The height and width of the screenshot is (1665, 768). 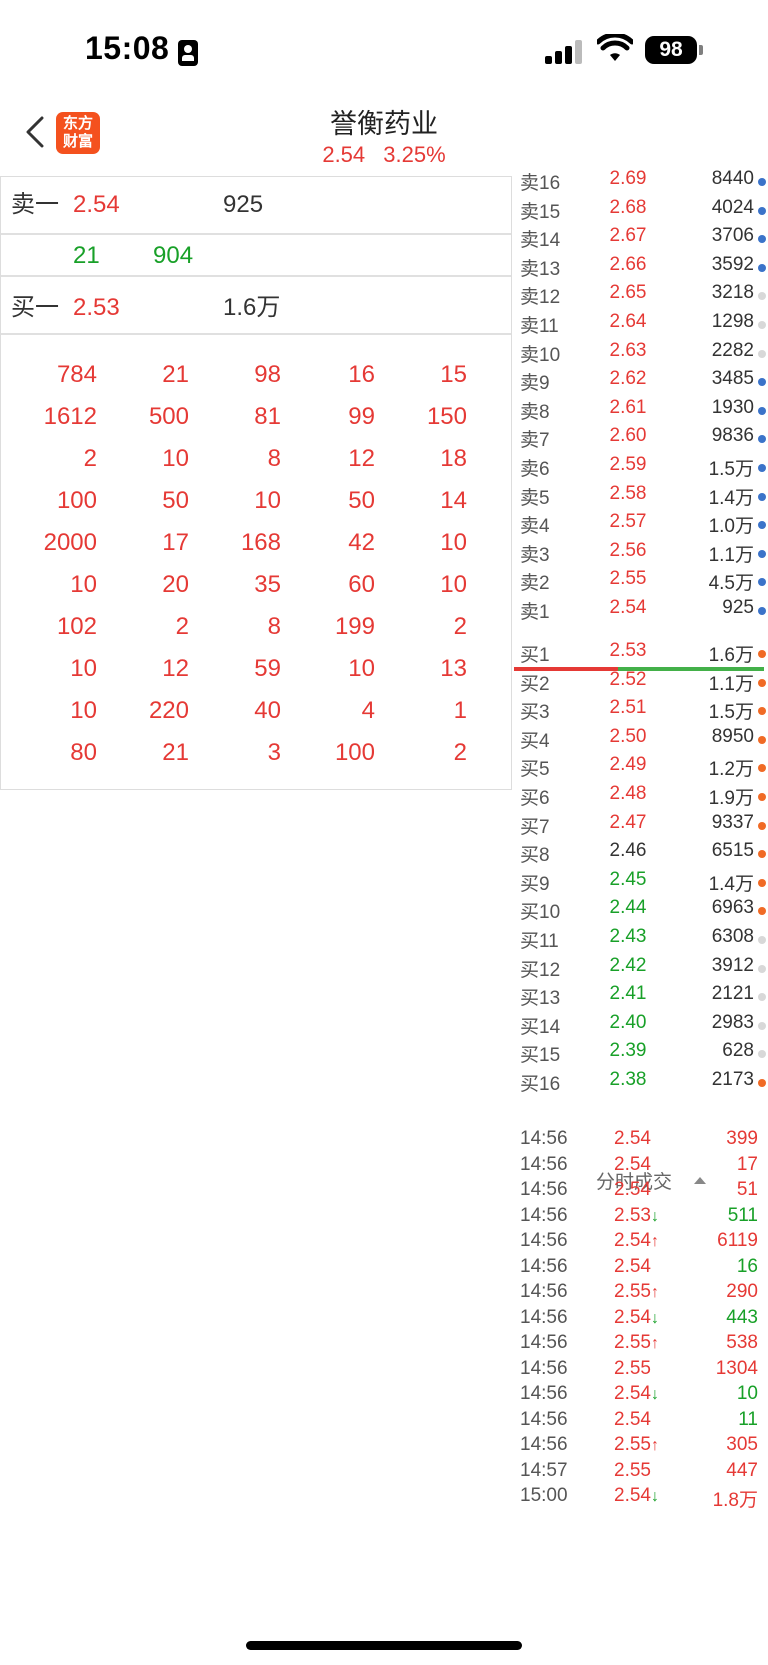 I want to click on queue-cell: 168, so click(x=260, y=542).